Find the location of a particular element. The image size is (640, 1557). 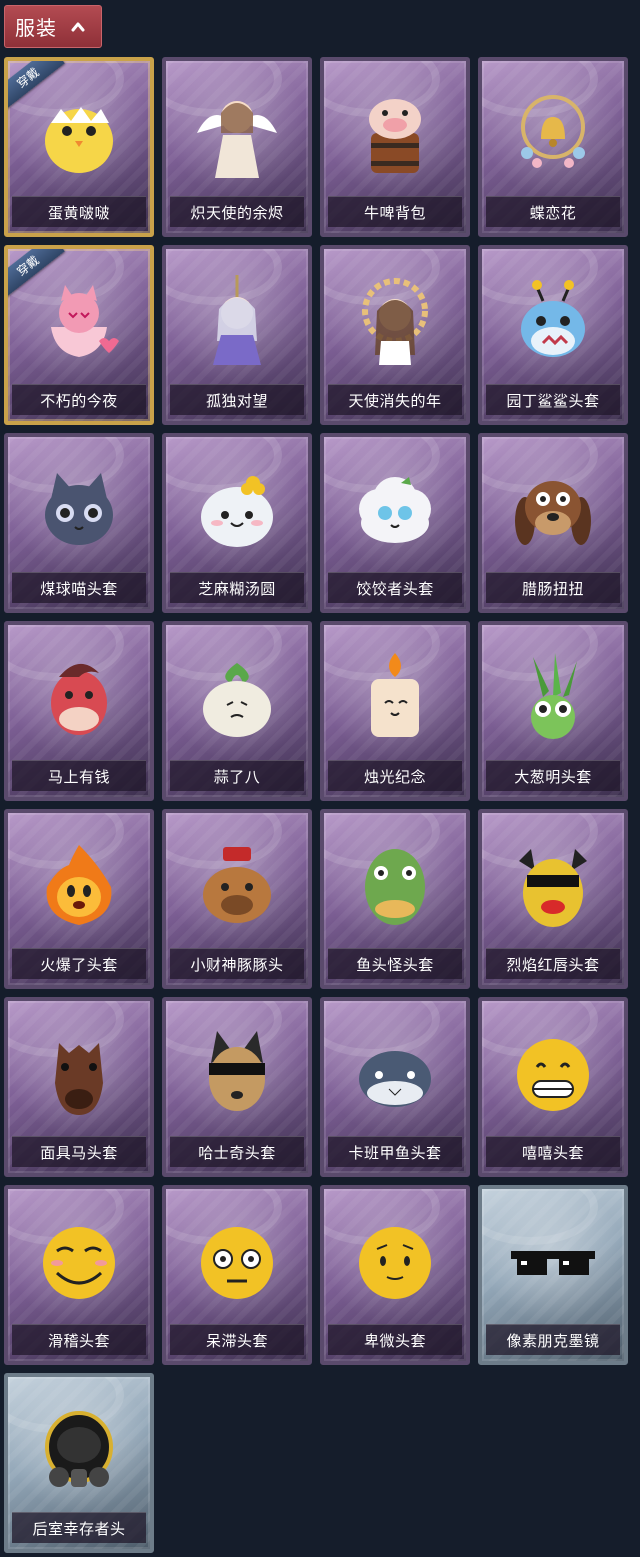

outfit-card: 哈士奇头套 is located at coordinates (237, 1087).